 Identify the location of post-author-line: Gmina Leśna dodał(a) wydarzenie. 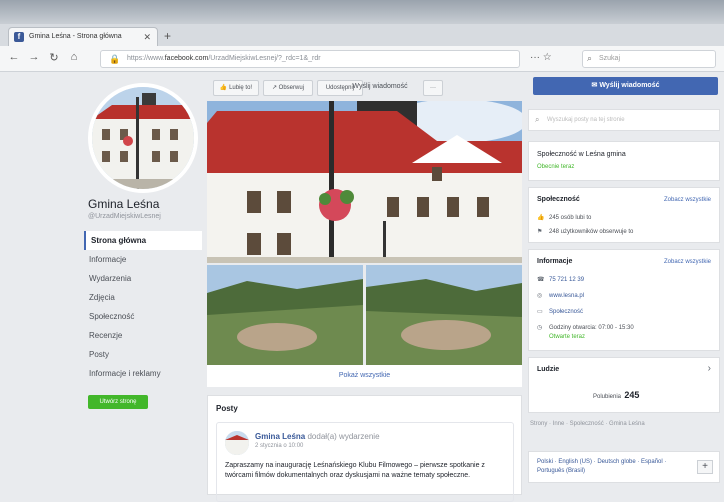
(317, 436).